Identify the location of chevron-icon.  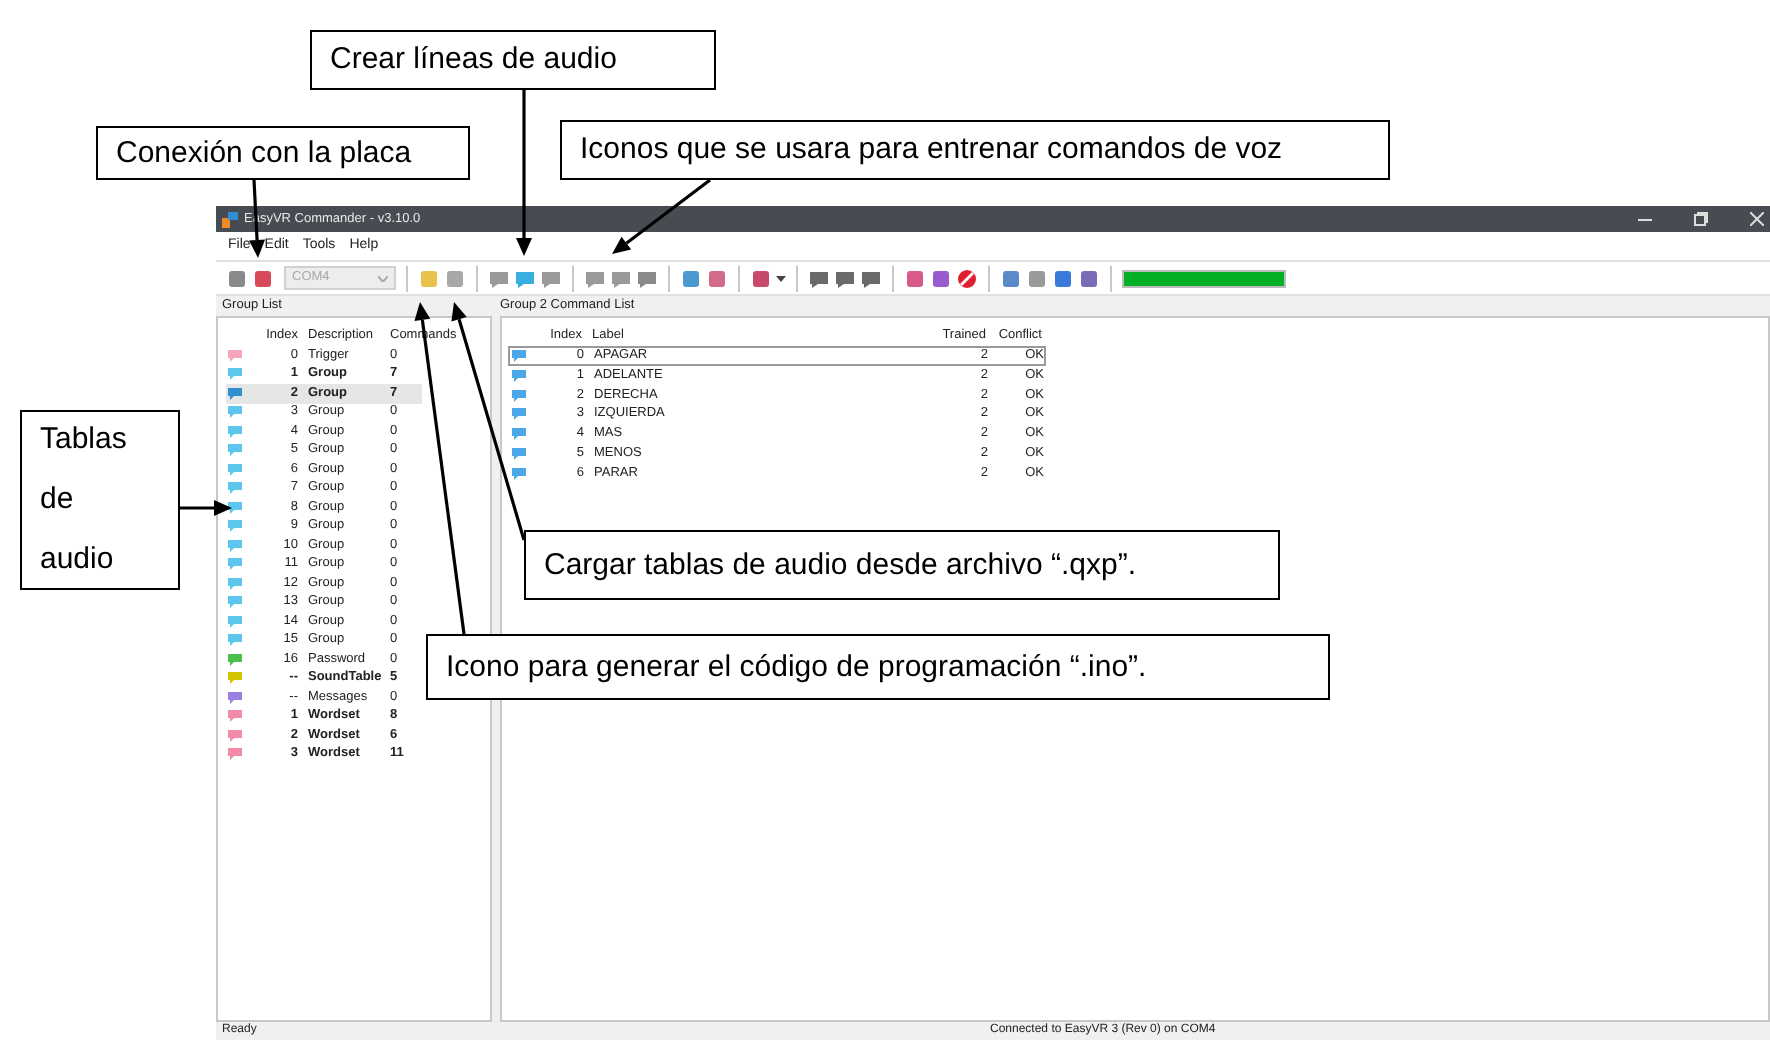
(383, 278).